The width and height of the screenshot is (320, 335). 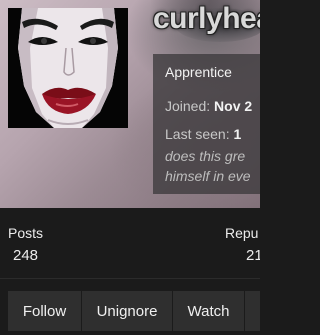 I want to click on user-rank: Apprentice, so click(x=198, y=72).